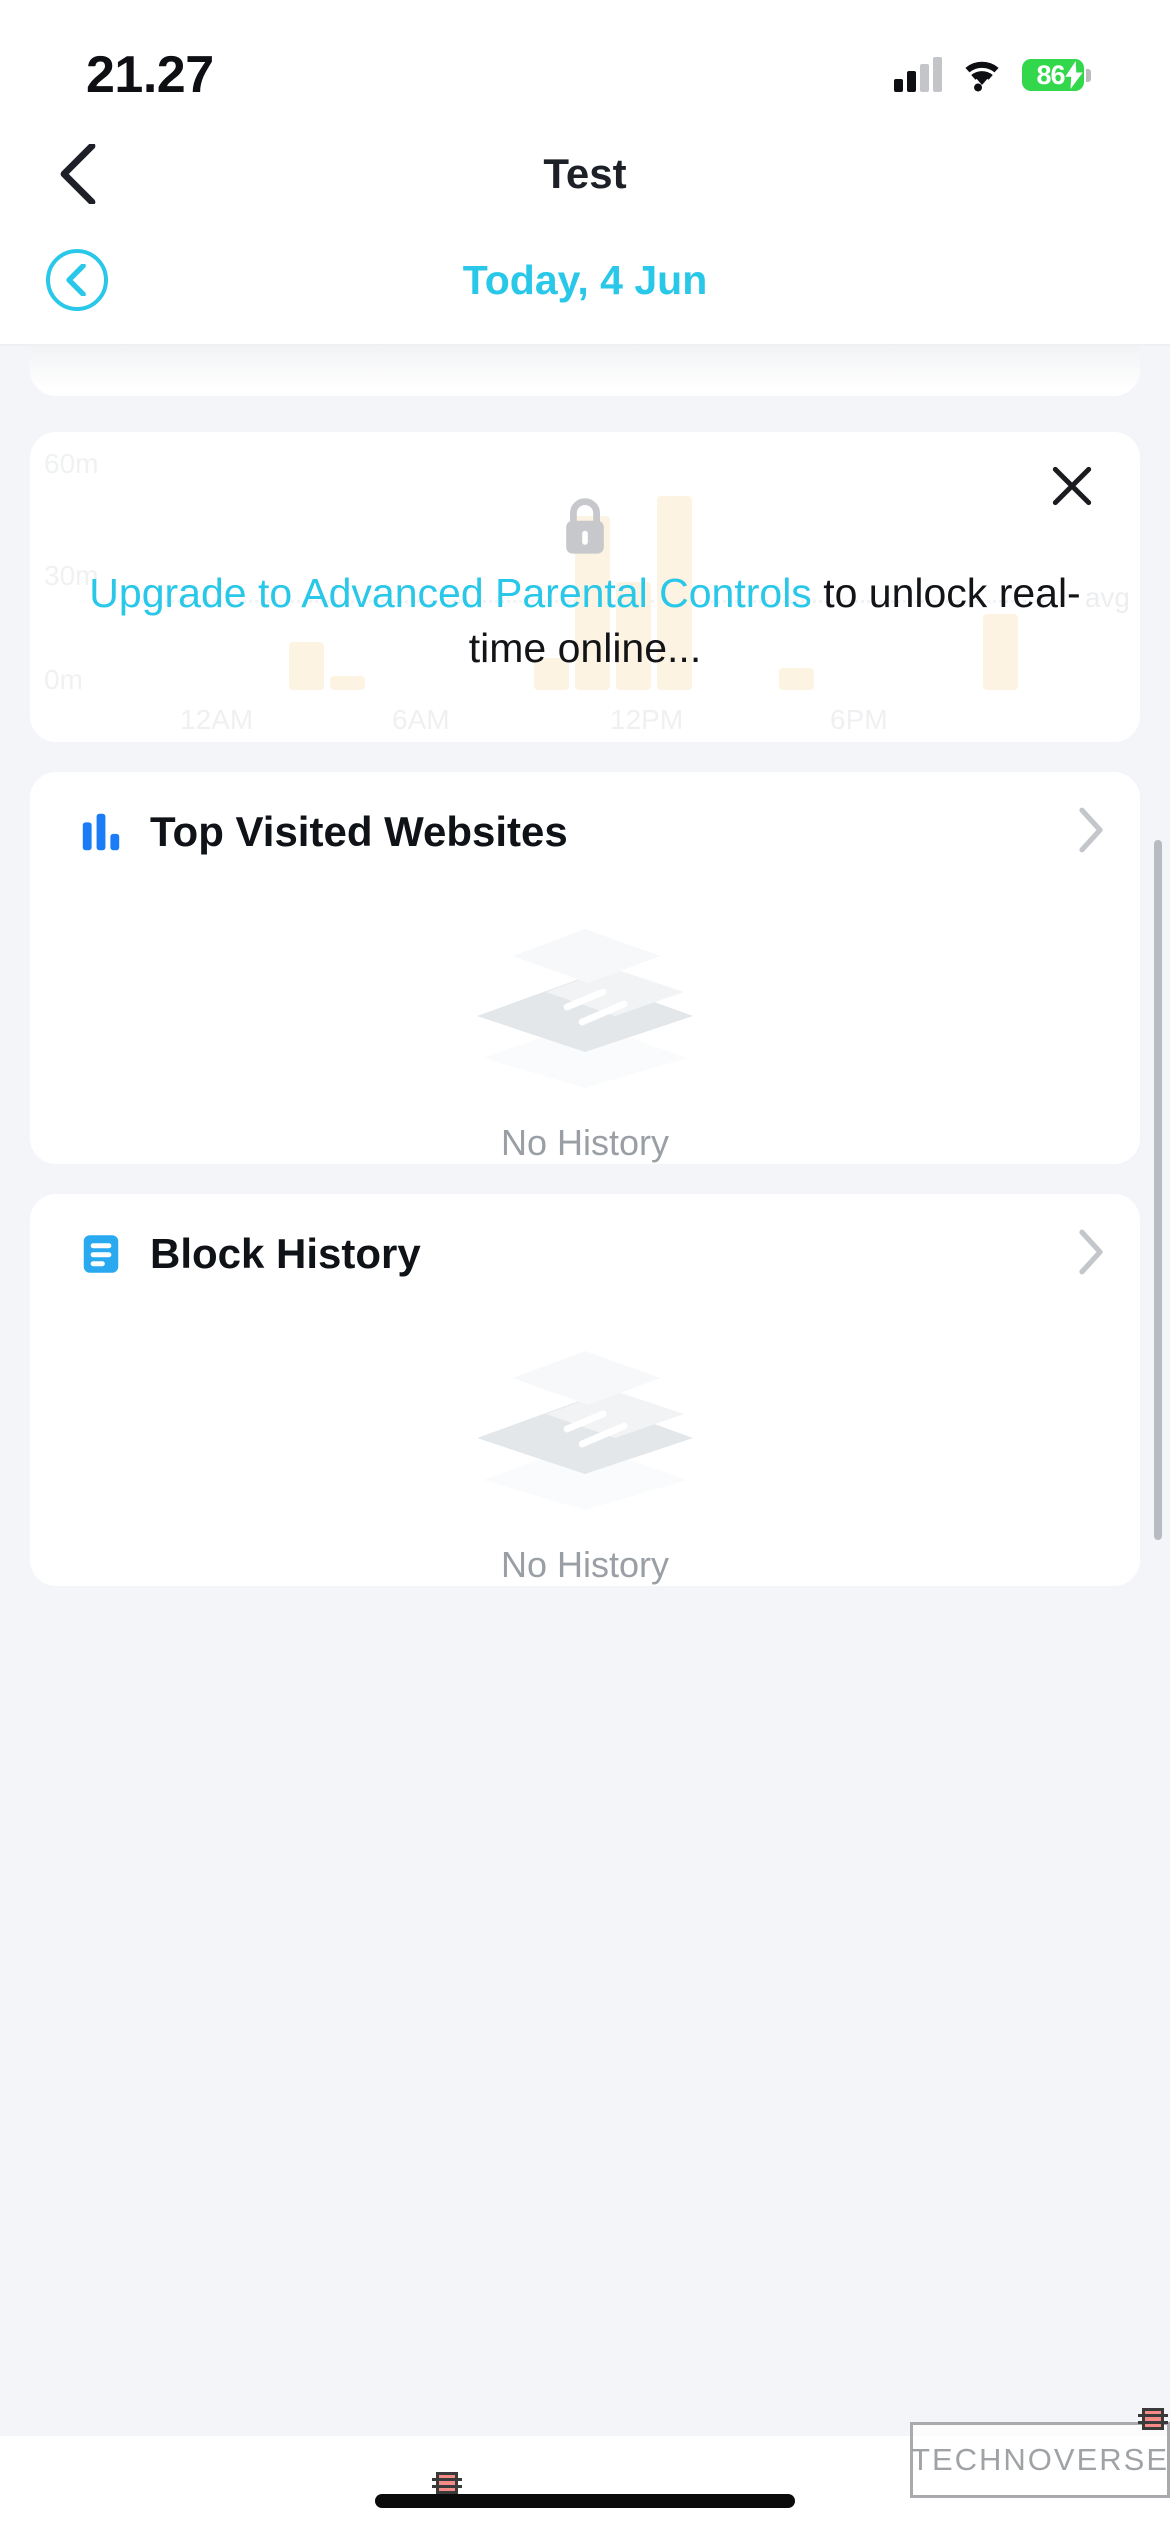  Describe the element at coordinates (585, 1142) in the screenshot. I see `top-visited-websites-empty-text: No History` at that location.